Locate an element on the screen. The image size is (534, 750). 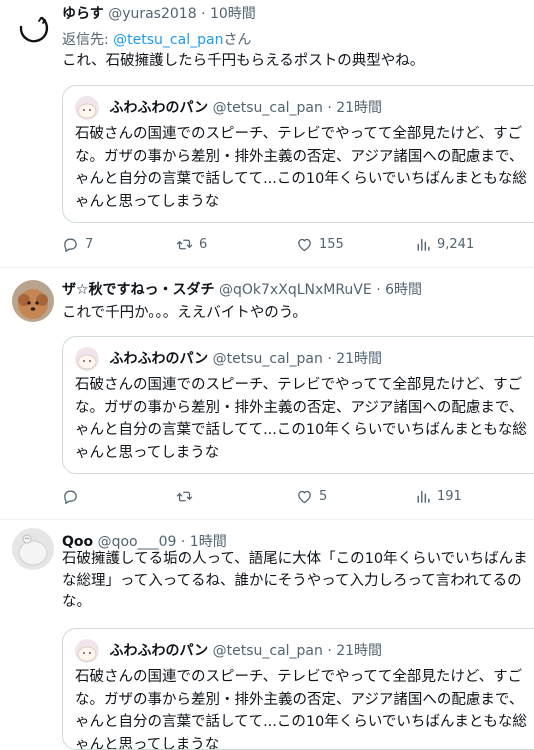
action-bar: 7 6 155 9,241 is located at coordinates (297, 244).